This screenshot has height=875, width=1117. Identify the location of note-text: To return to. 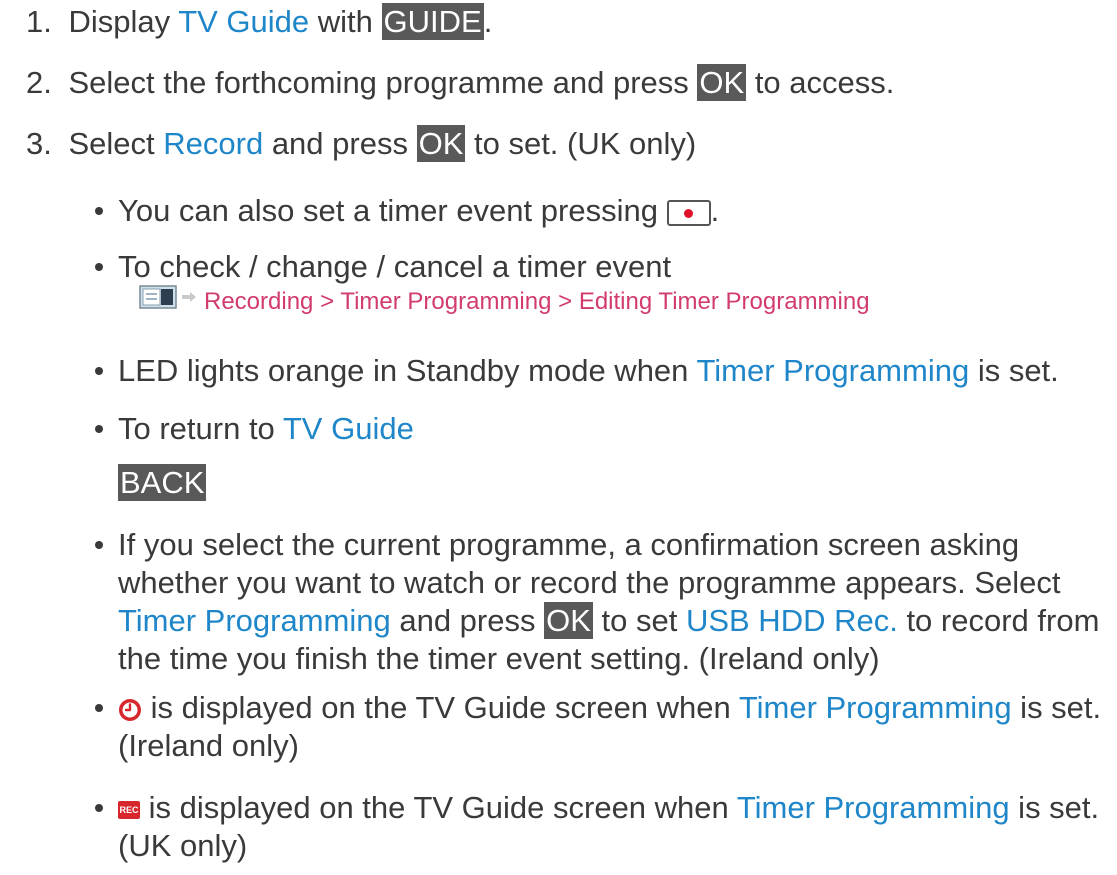
(200, 428).